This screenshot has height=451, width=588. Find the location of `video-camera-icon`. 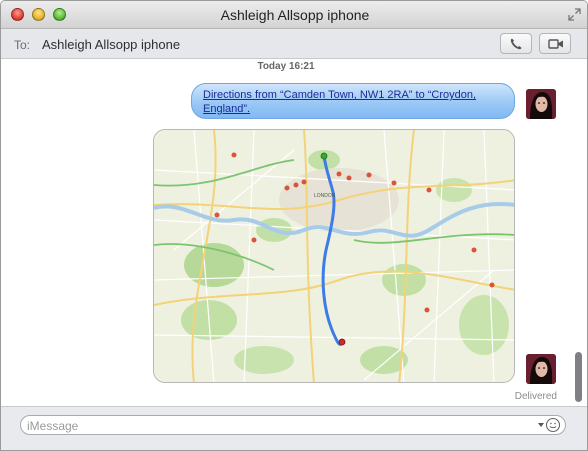

video-camera-icon is located at coordinates (555, 44).